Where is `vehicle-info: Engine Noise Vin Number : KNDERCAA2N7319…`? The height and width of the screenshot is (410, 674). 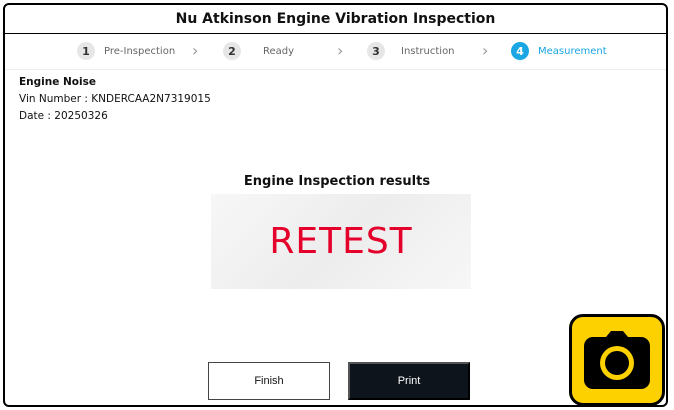
vehicle-info: Engine Noise Vin Number : KNDERCAA2N7319… is located at coordinates (115, 99).